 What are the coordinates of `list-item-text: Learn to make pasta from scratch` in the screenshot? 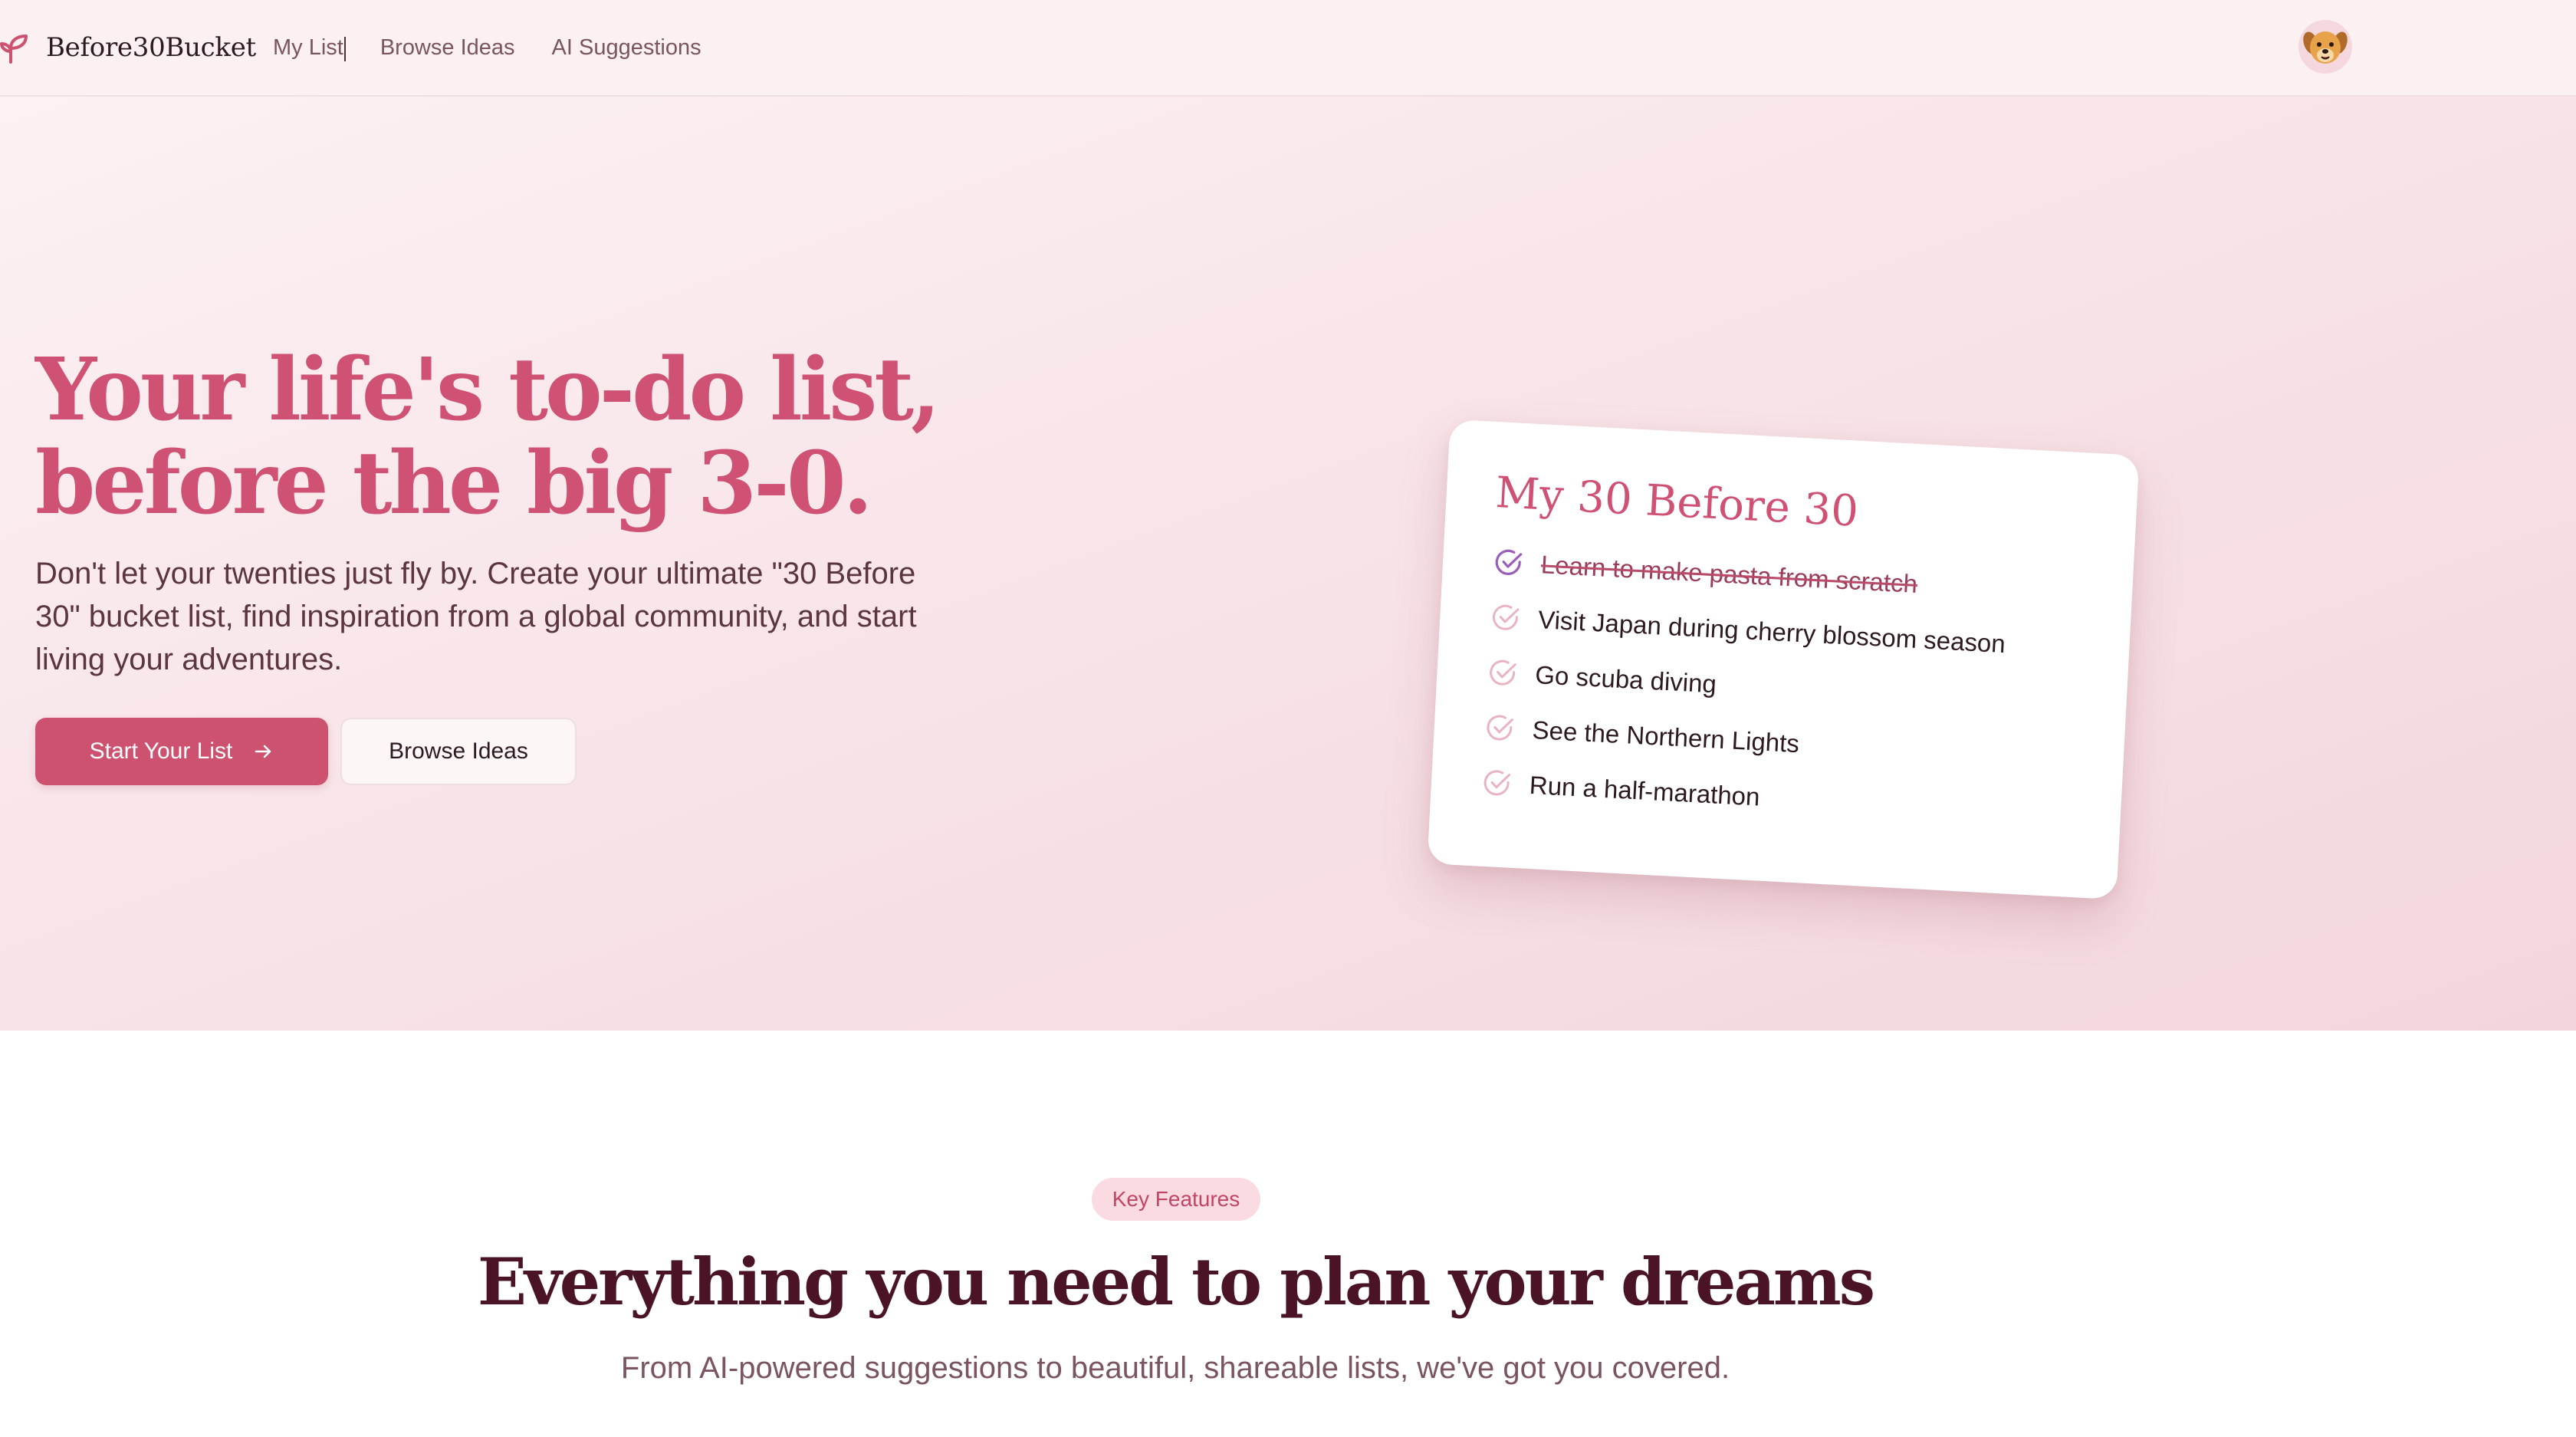 It's located at (1729, 574).